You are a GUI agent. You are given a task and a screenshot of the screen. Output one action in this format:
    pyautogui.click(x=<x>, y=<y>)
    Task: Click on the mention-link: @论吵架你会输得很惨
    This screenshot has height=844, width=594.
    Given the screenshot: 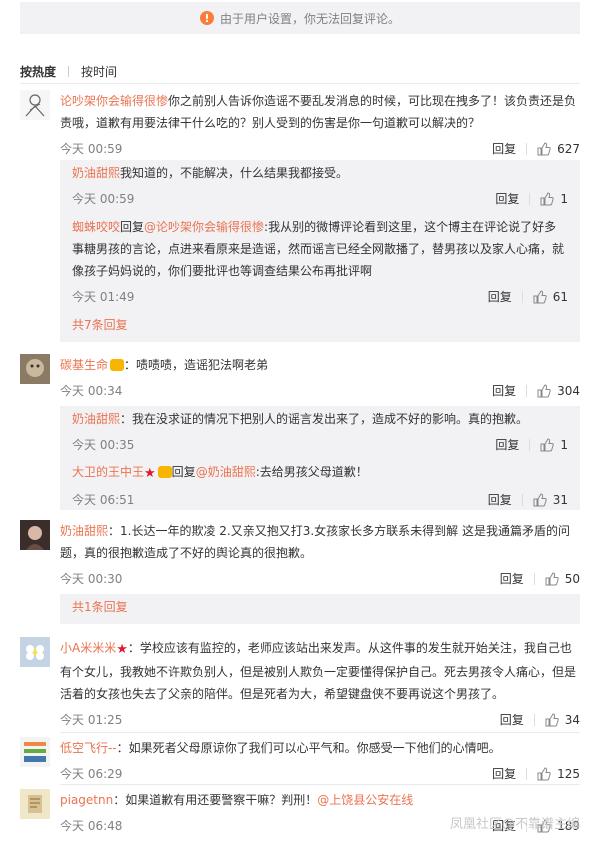 What is the action you would take?
    pyautogui.click(x=204, y=227)
    